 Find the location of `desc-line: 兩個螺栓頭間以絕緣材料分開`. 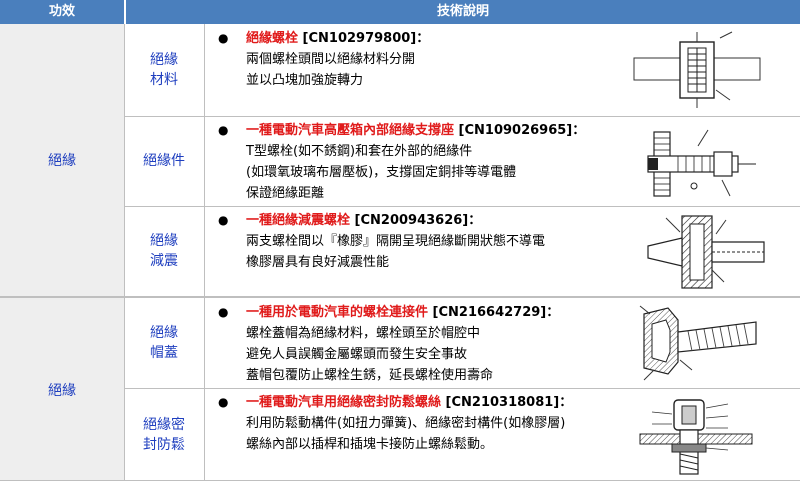

desc-line: 兩個螺栓頭間以絕緣材料分開 is located at coordinates (331, 59).